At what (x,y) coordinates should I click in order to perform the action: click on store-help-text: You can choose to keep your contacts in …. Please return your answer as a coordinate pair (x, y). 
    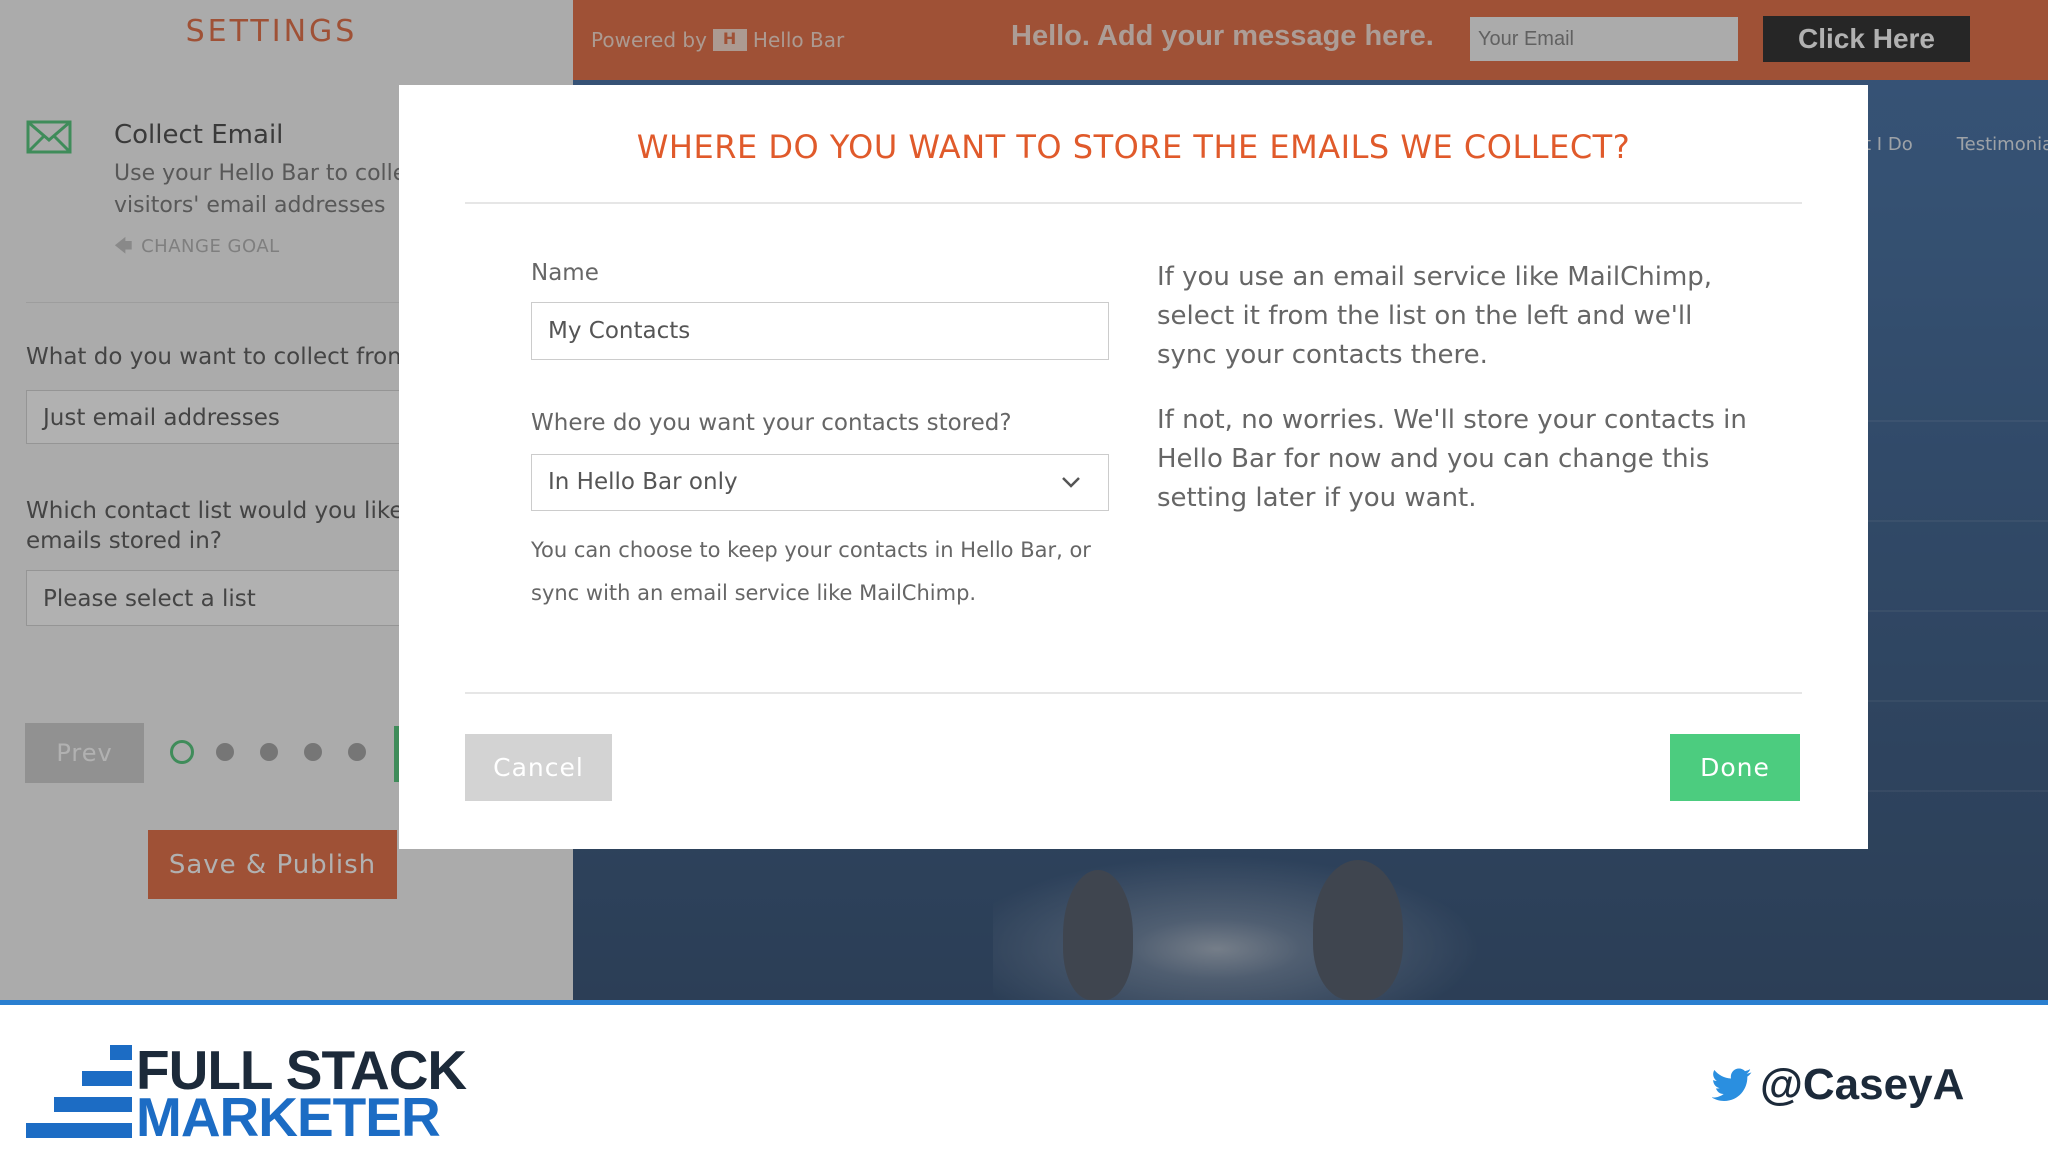
    Looking at the image, I should click on (811, 571).